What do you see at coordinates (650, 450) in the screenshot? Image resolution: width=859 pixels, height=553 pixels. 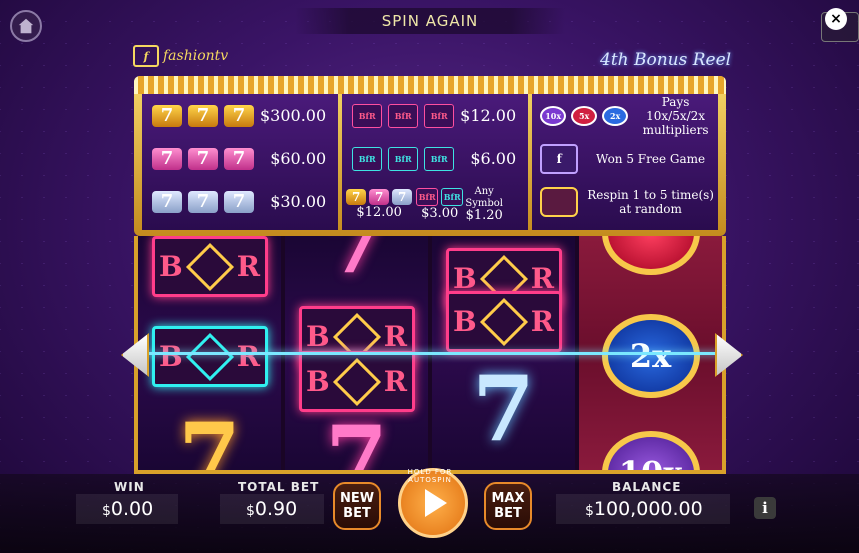 I see `10x-multiplier-symbol: 10x` at bounding box center [650, 450].